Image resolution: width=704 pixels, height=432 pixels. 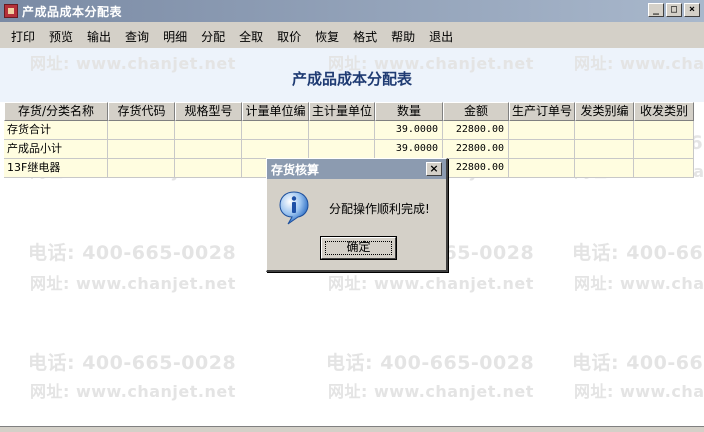 I want to click on maximize-button: □, so click(x=674, y=10).